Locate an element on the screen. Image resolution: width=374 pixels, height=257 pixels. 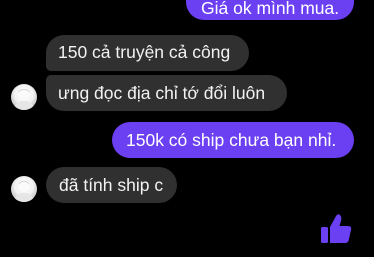
message-text: 150k có ship chưa bạn nhỉ. is located at coordinates (231, 140).